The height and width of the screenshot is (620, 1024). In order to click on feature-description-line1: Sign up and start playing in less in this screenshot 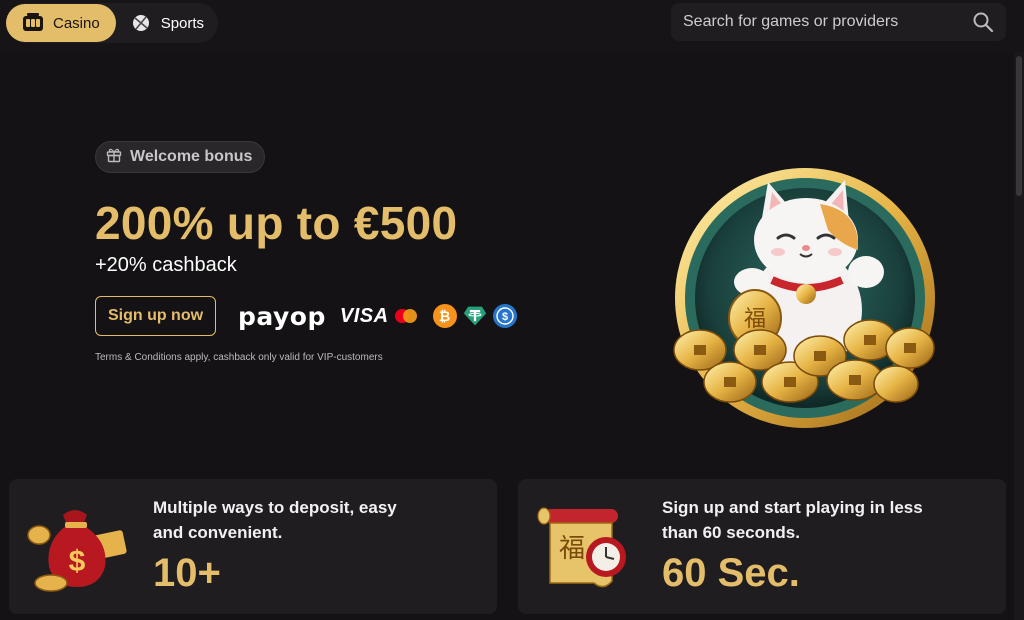, I will do `click(792, 507)`.